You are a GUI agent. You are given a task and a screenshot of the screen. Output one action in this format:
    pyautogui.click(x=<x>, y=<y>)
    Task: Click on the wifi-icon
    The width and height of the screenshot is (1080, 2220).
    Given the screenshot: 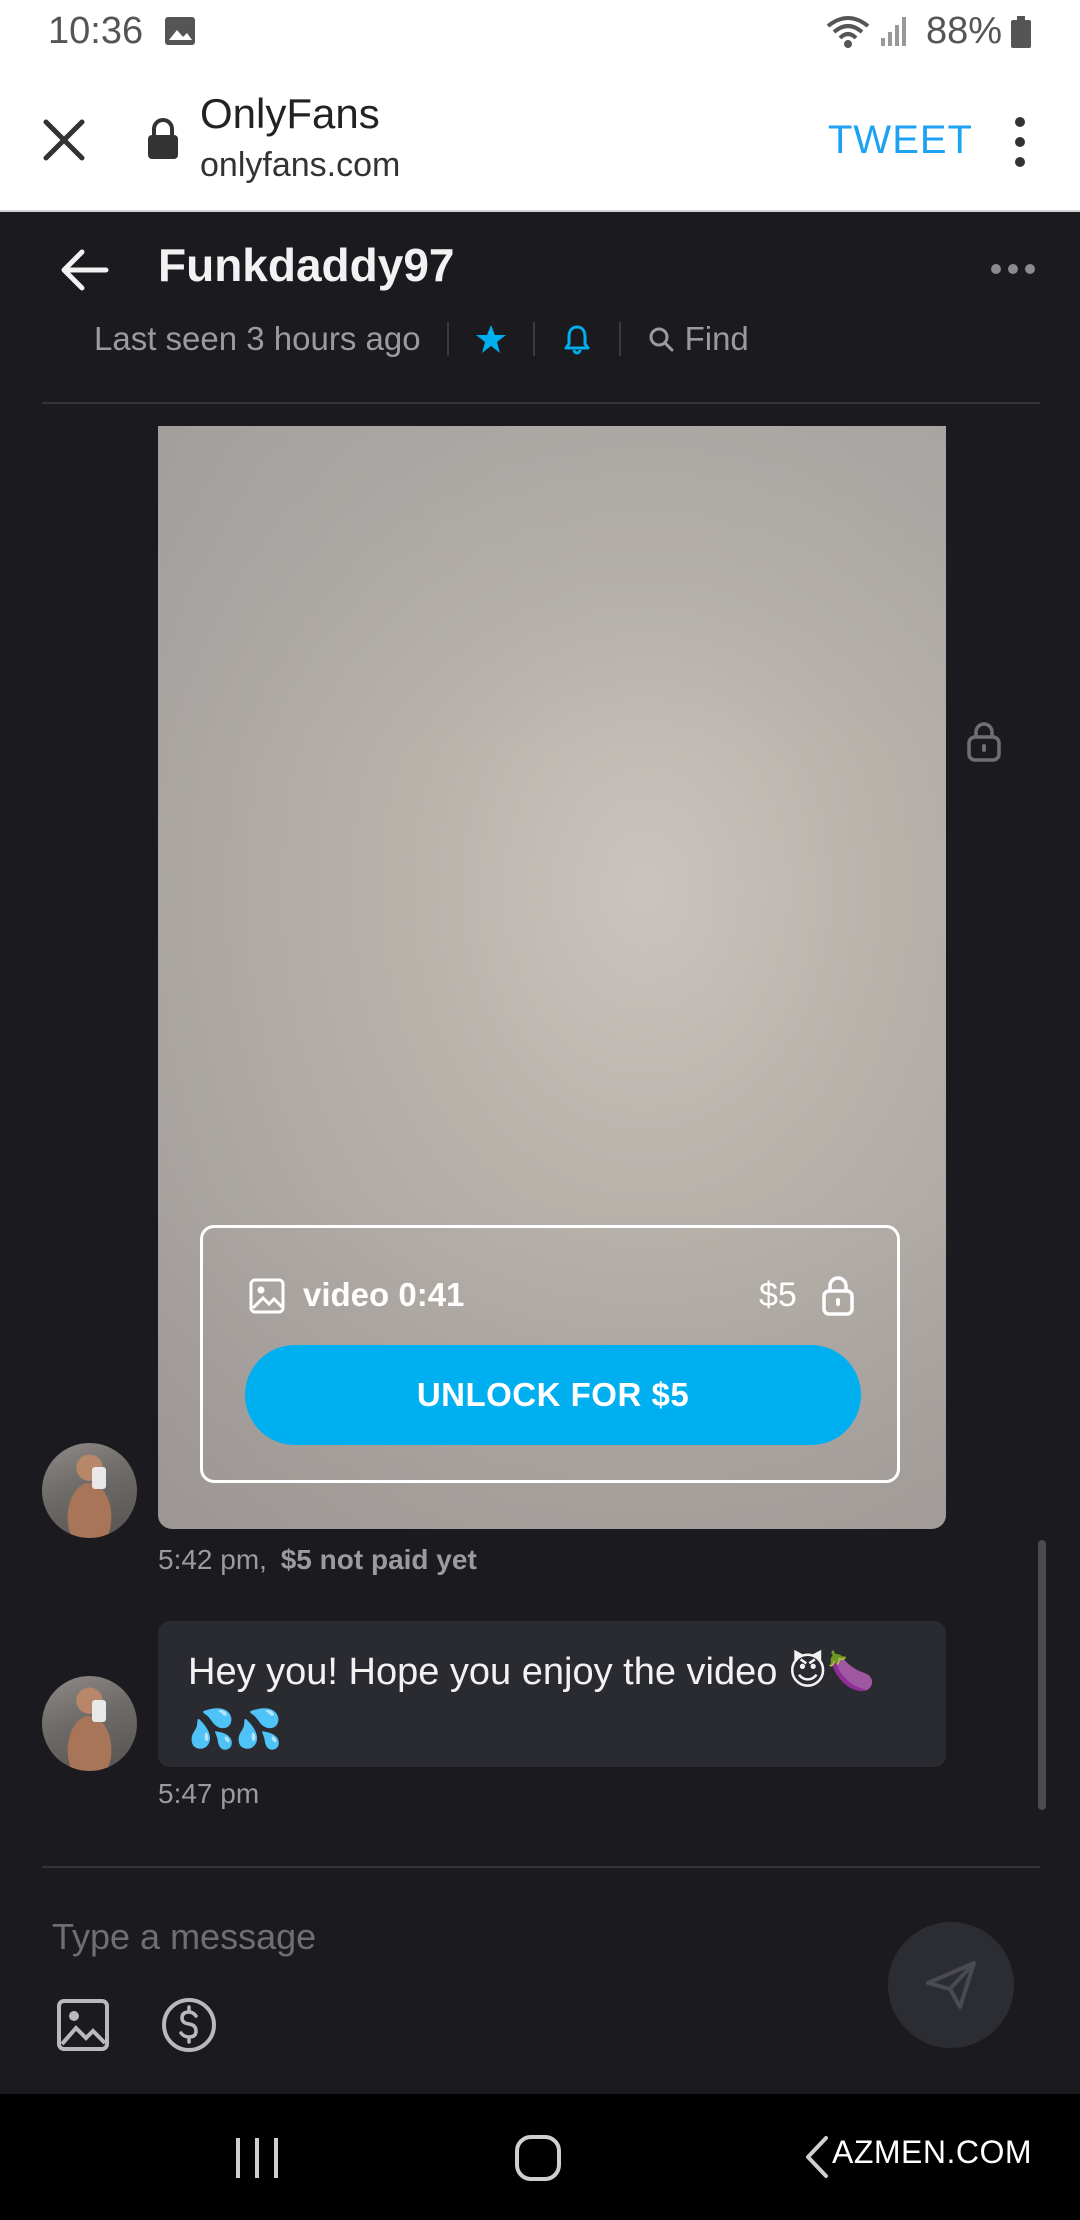 What is the action you would take?
    pyautogui.click(x=848, y=32)
    